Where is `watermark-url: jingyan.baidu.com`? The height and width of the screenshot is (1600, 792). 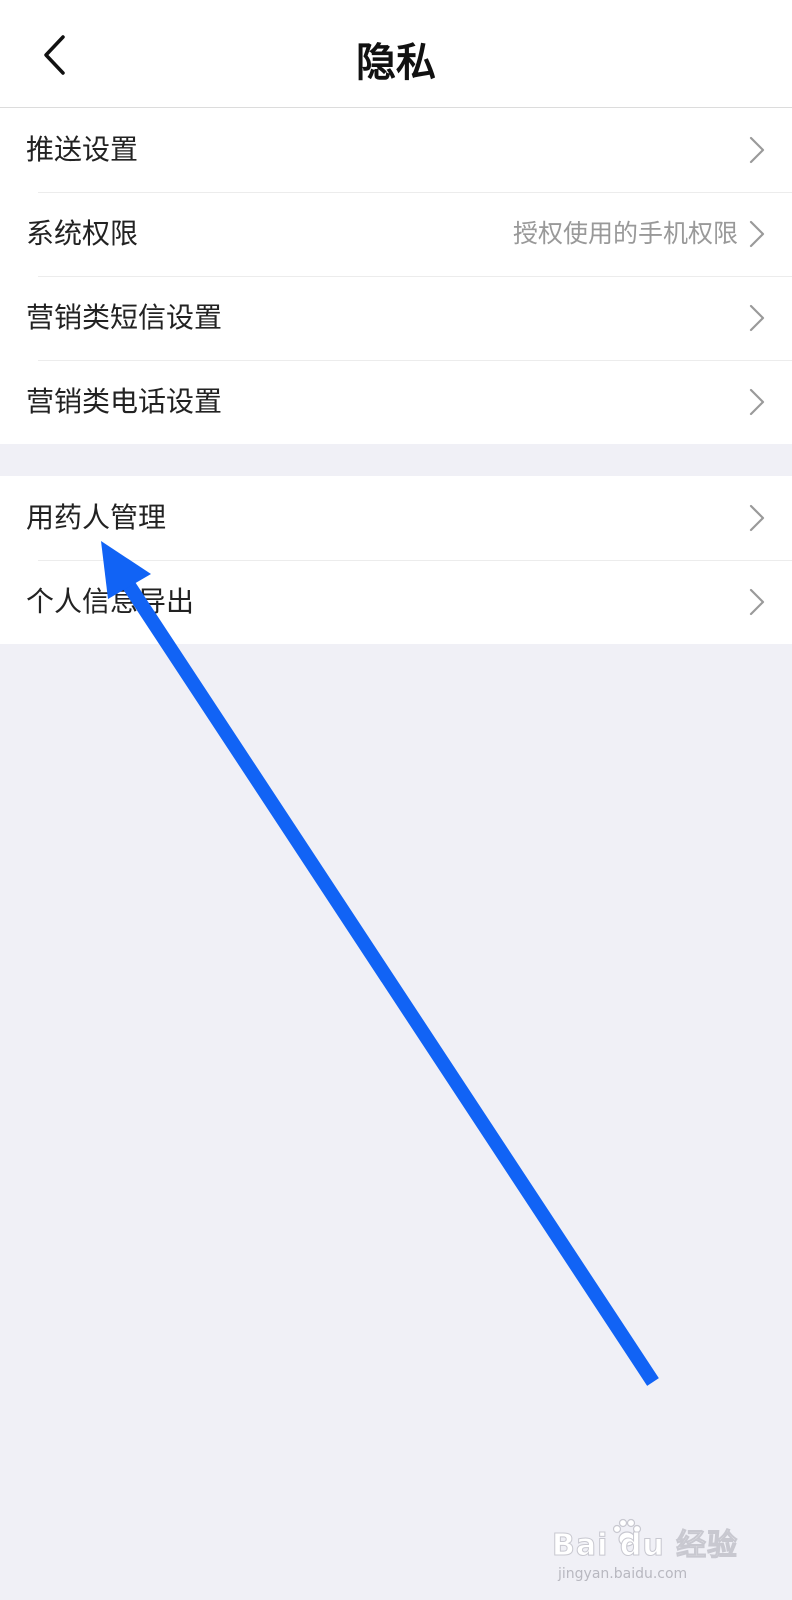 watermark-url: jingyan.baidu.com is located at coordinates (623, 1574).